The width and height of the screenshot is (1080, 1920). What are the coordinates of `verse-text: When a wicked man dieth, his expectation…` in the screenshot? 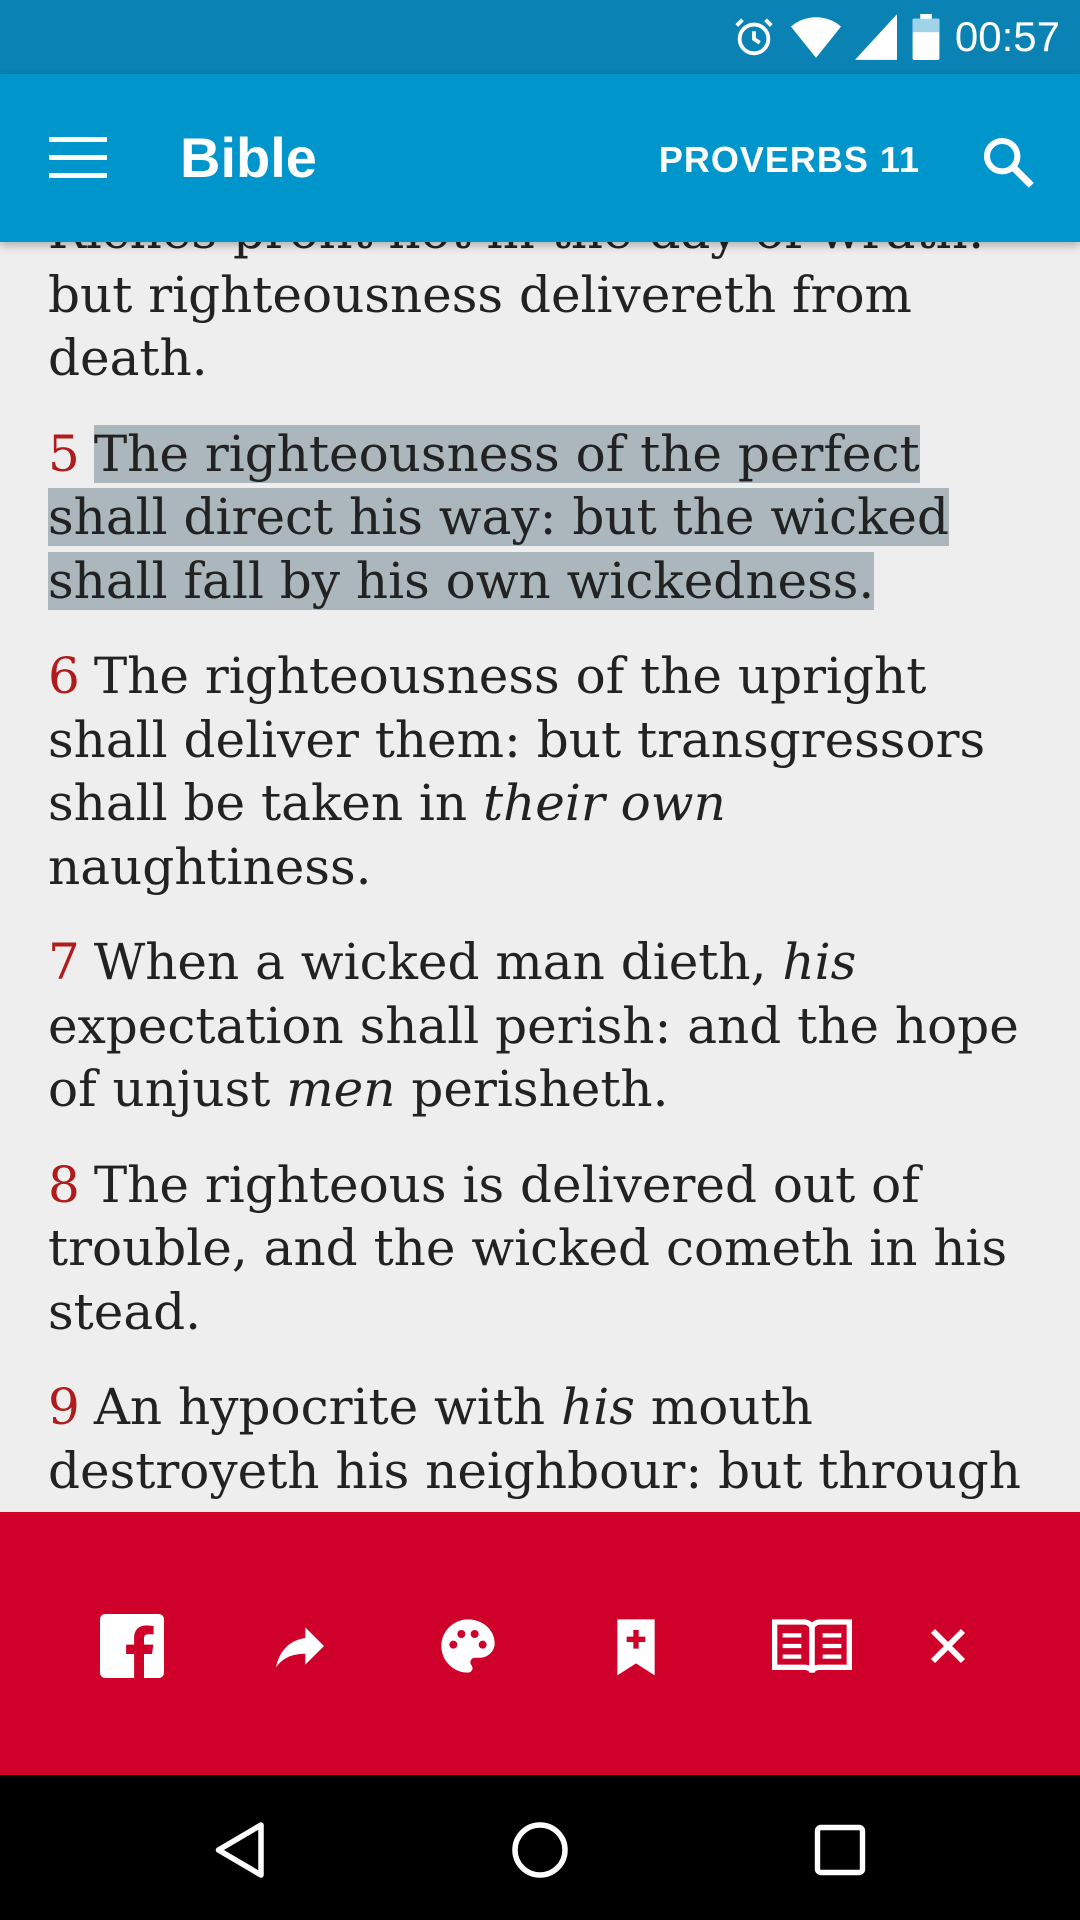 It's located at (533, 1025).